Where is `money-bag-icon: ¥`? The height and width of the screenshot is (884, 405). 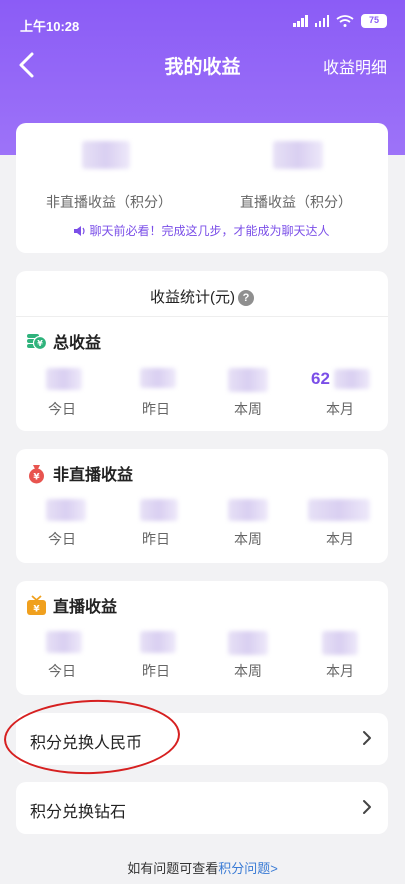
money-bag-icon: ¥ is located at coordinates (36, 473).